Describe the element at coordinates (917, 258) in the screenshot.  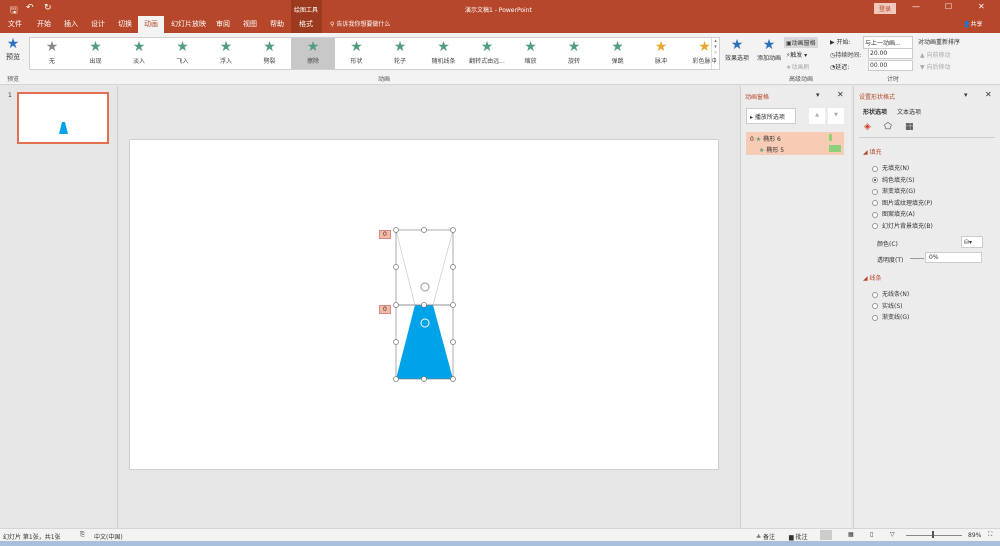
I see `transparency-slider` at that location.